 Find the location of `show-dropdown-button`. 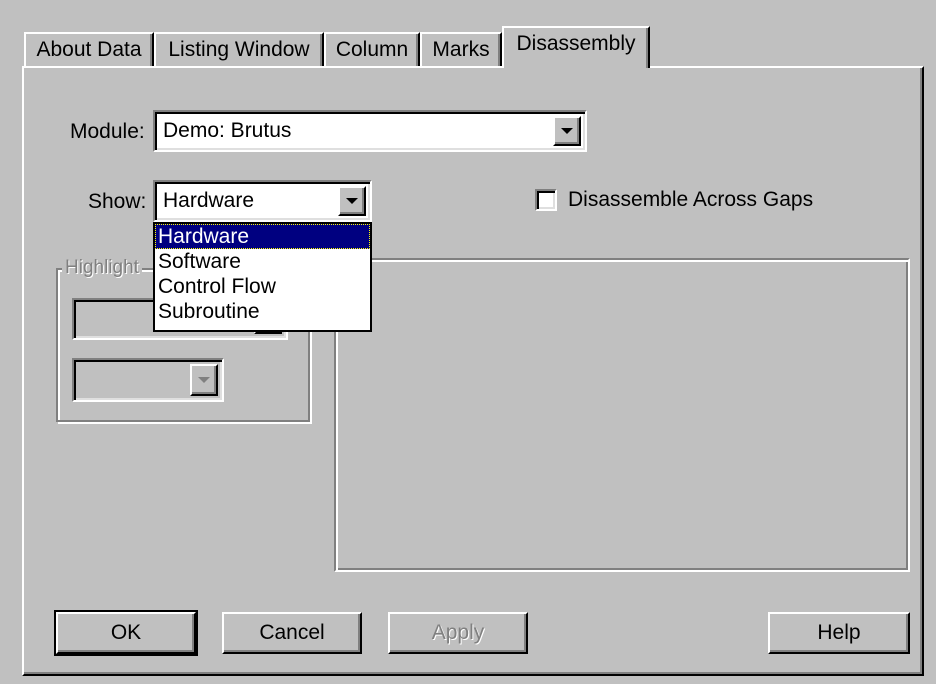

show-dropdown-button is located at coordinates (352, 201).